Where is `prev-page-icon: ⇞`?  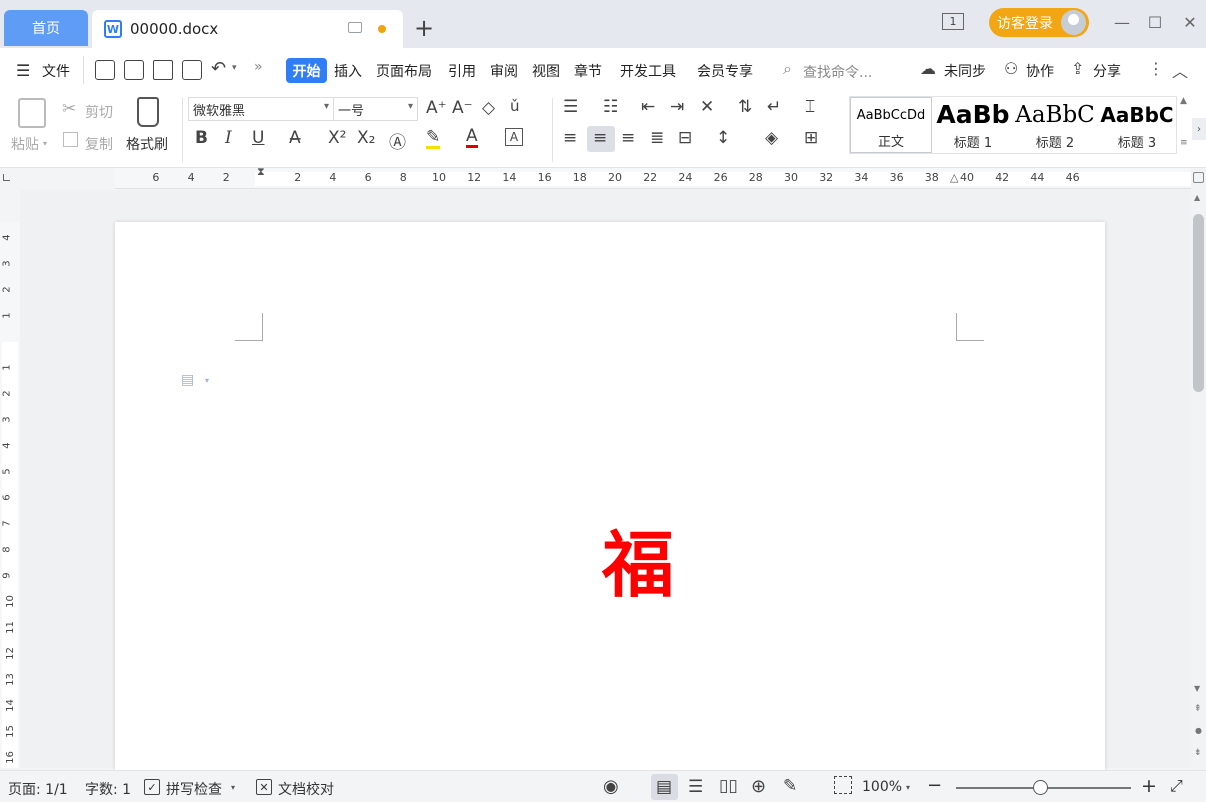 prev-page-icon: ⇞ is located at coordinates (1198, 709).